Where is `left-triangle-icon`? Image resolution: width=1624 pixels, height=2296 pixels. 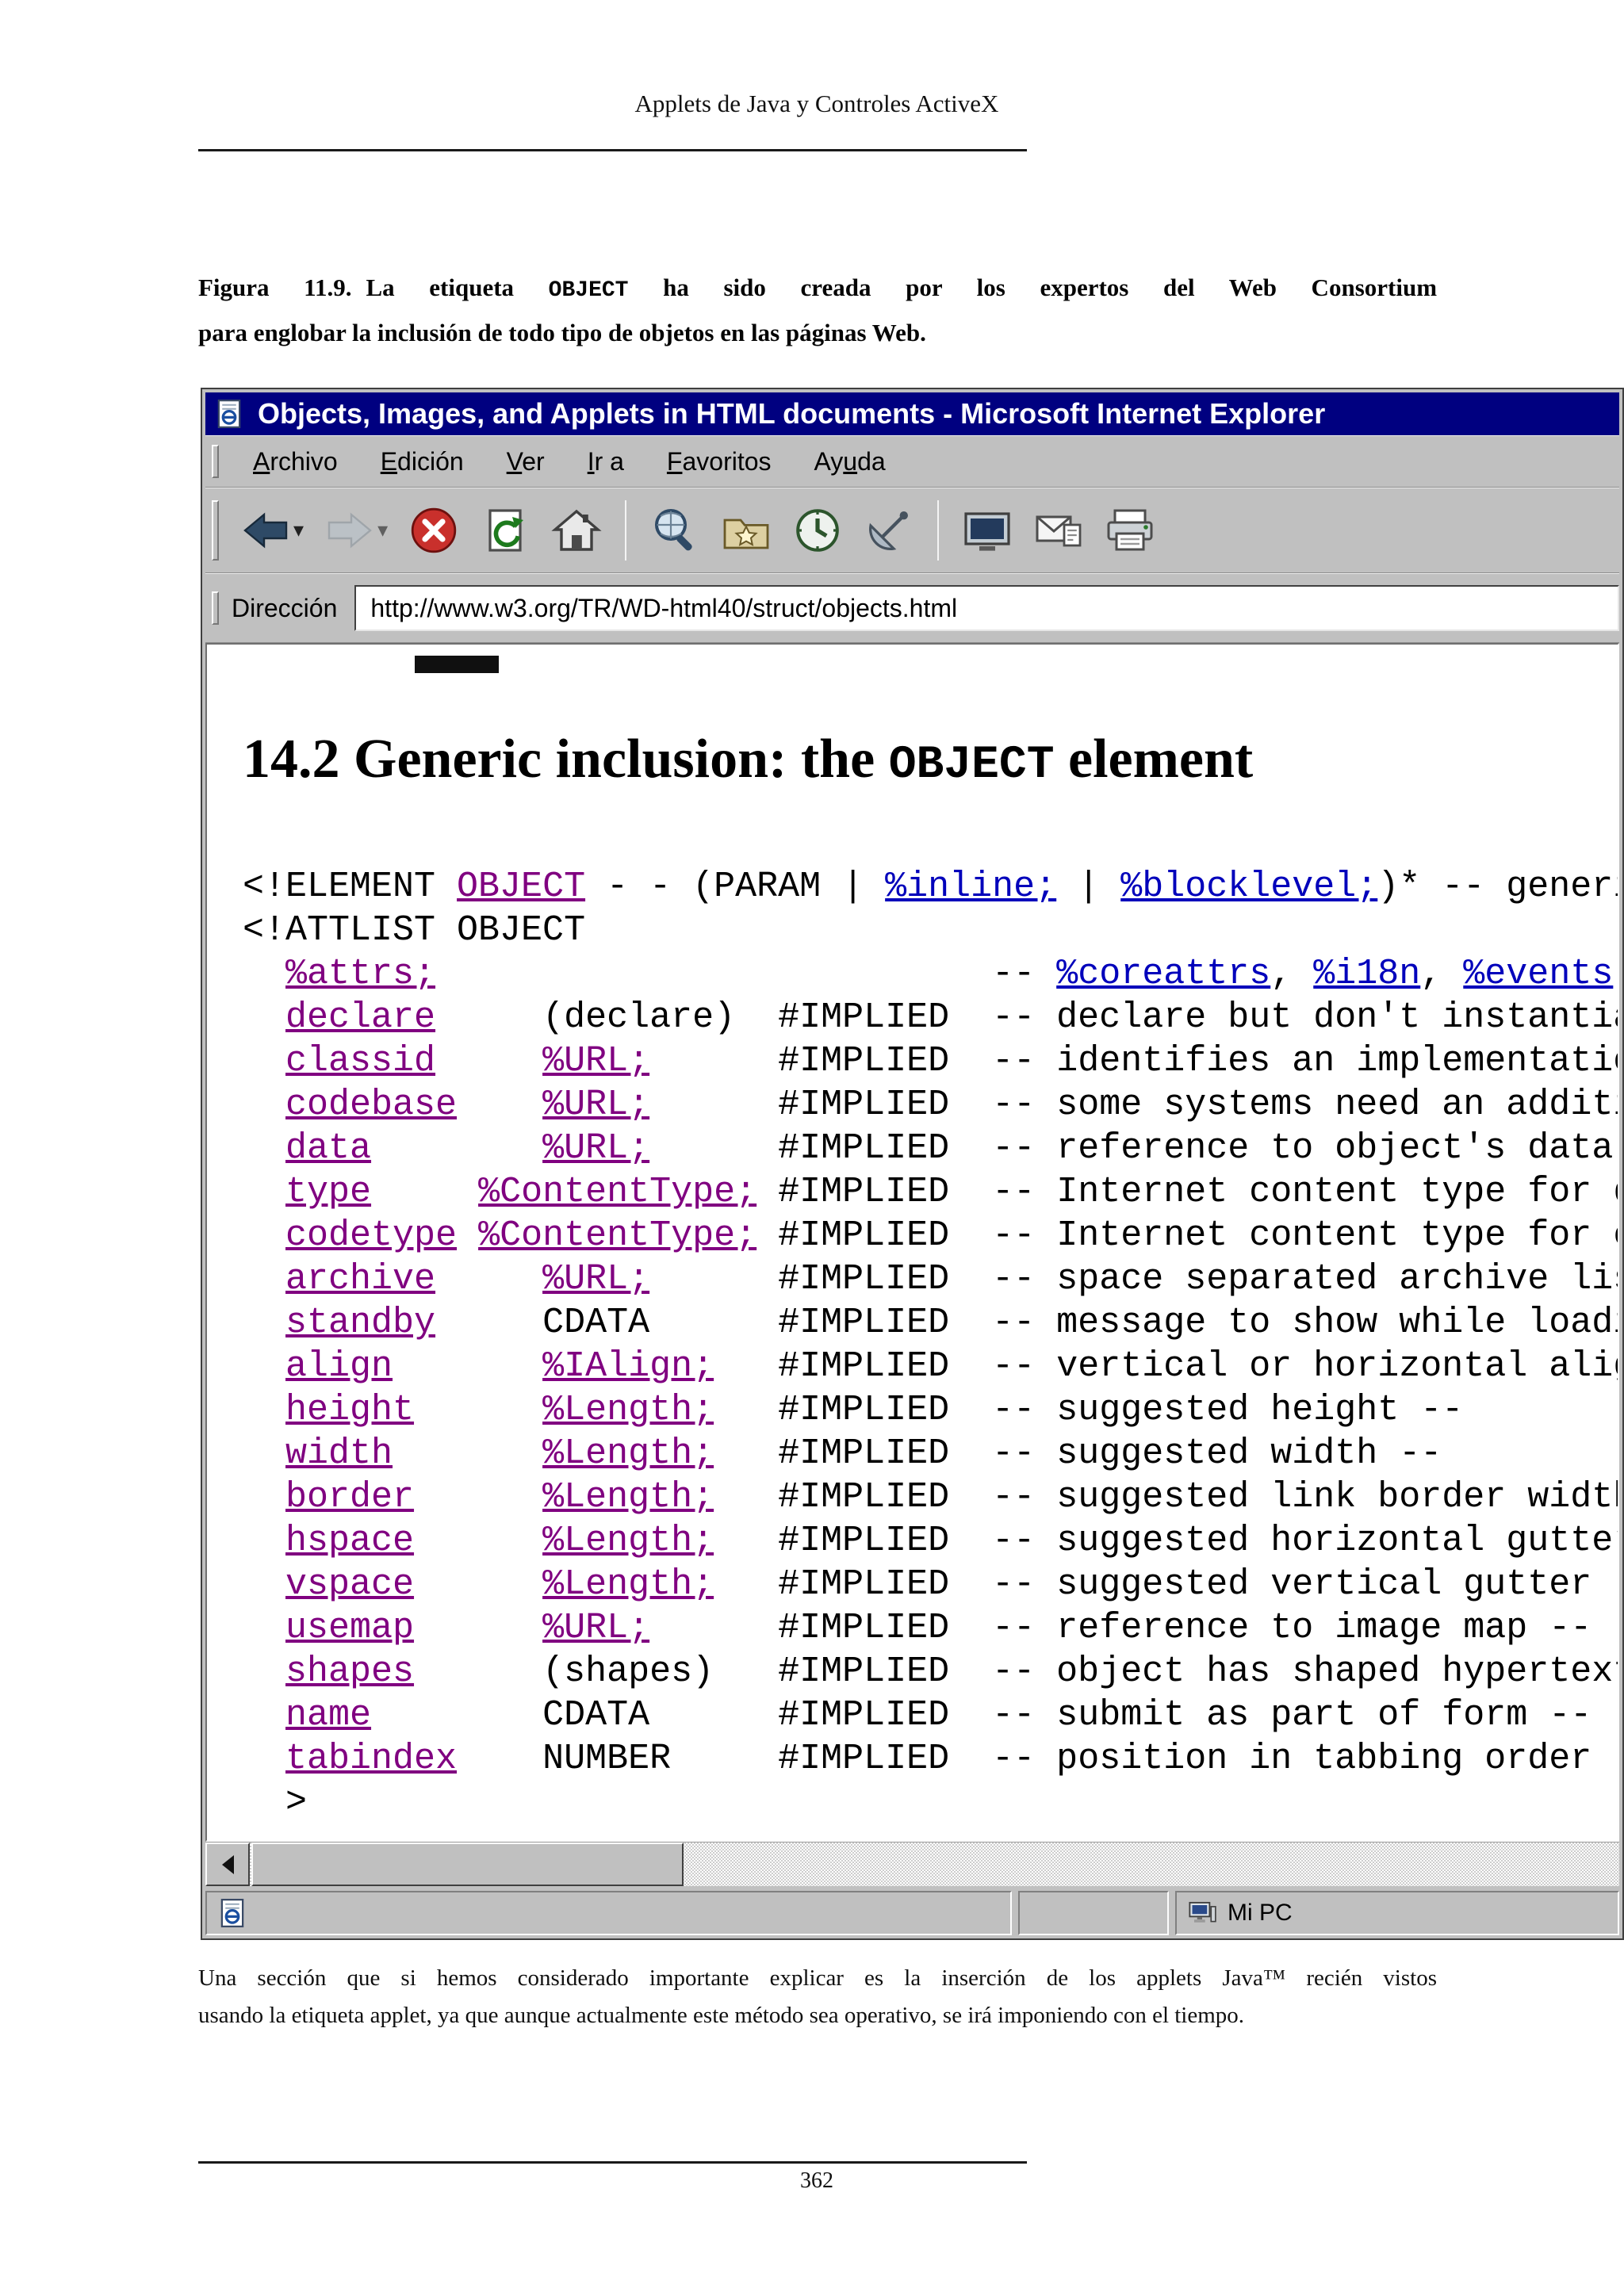
left-triangle-icon is located at coordinates (227, 1864).